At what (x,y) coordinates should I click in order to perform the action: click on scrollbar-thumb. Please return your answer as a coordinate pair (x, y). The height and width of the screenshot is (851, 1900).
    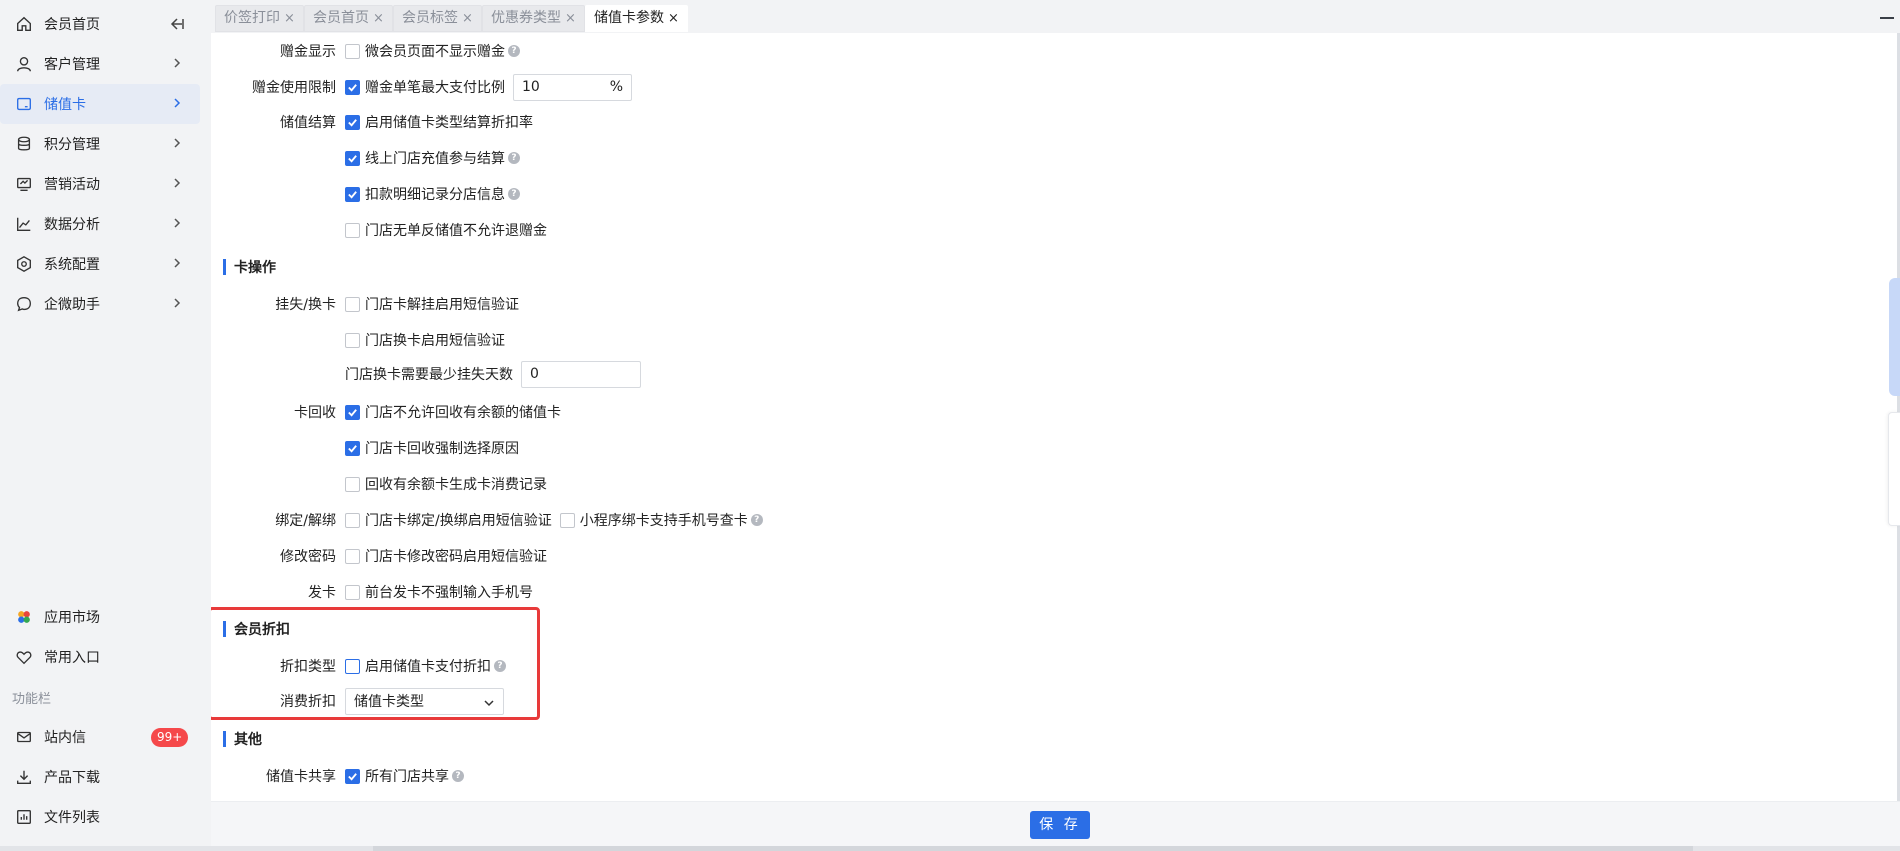
    Looking at the image, I should click on (1033, 848).